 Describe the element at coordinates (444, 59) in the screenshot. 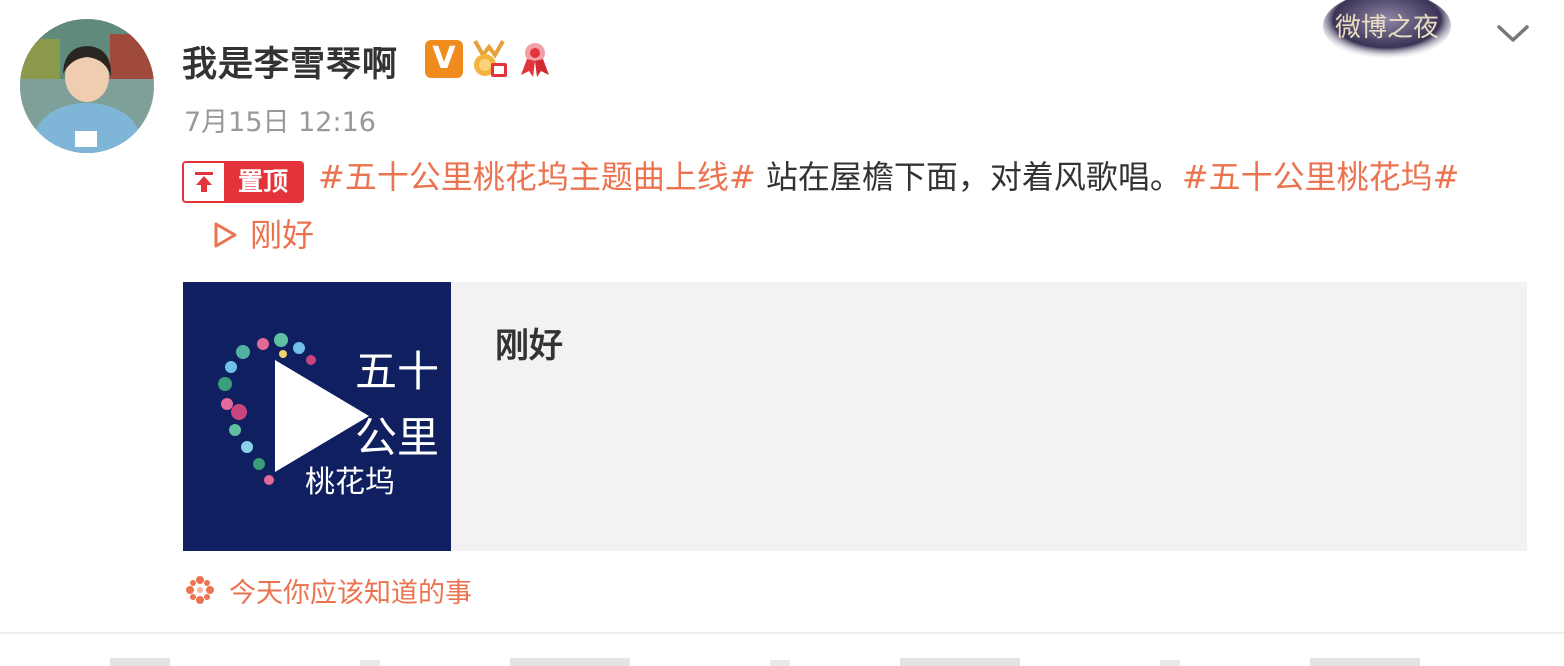

I see `verified-v-icon: V` at that location.